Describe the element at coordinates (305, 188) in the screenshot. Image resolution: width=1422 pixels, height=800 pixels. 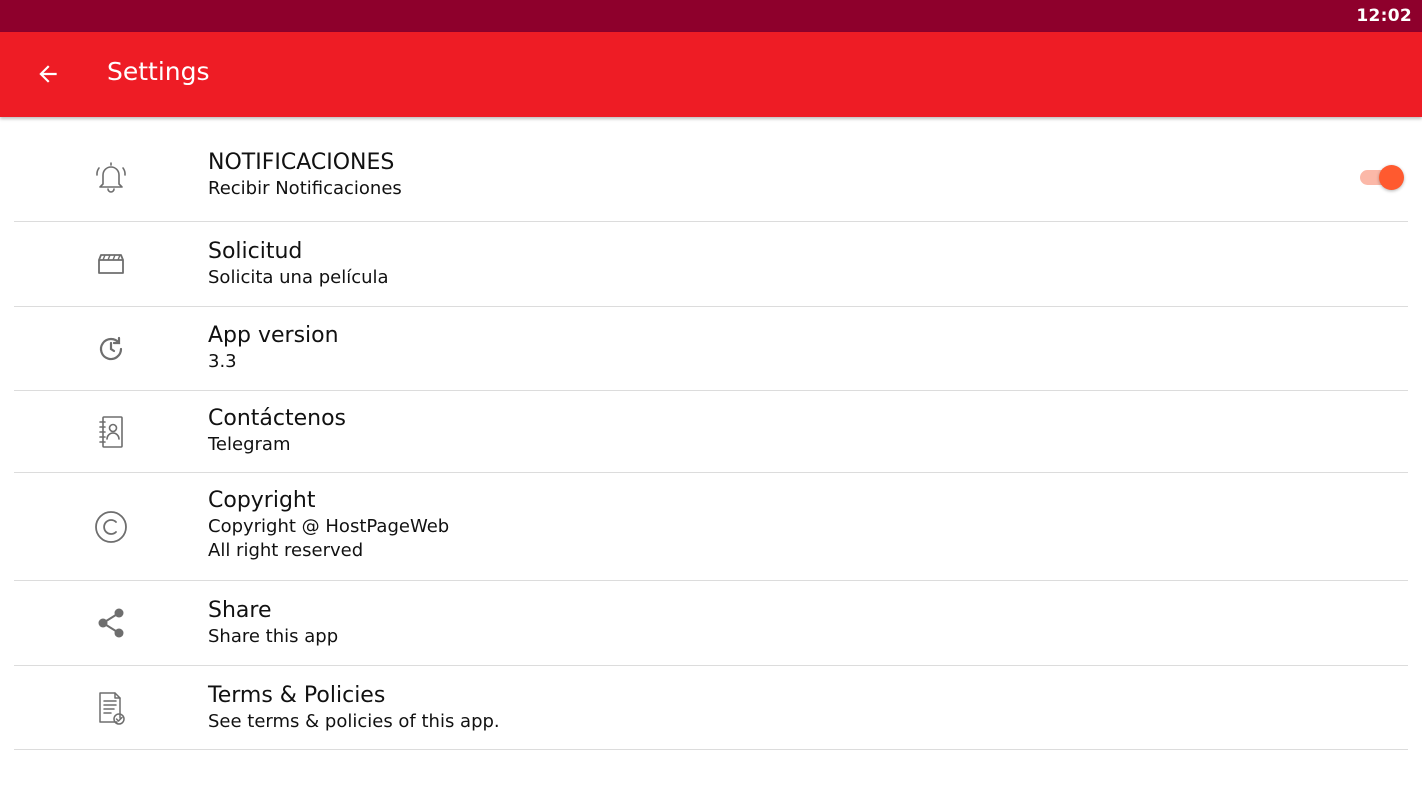
I see `setting-subtitle: Recibir Notificaciones` at that location.